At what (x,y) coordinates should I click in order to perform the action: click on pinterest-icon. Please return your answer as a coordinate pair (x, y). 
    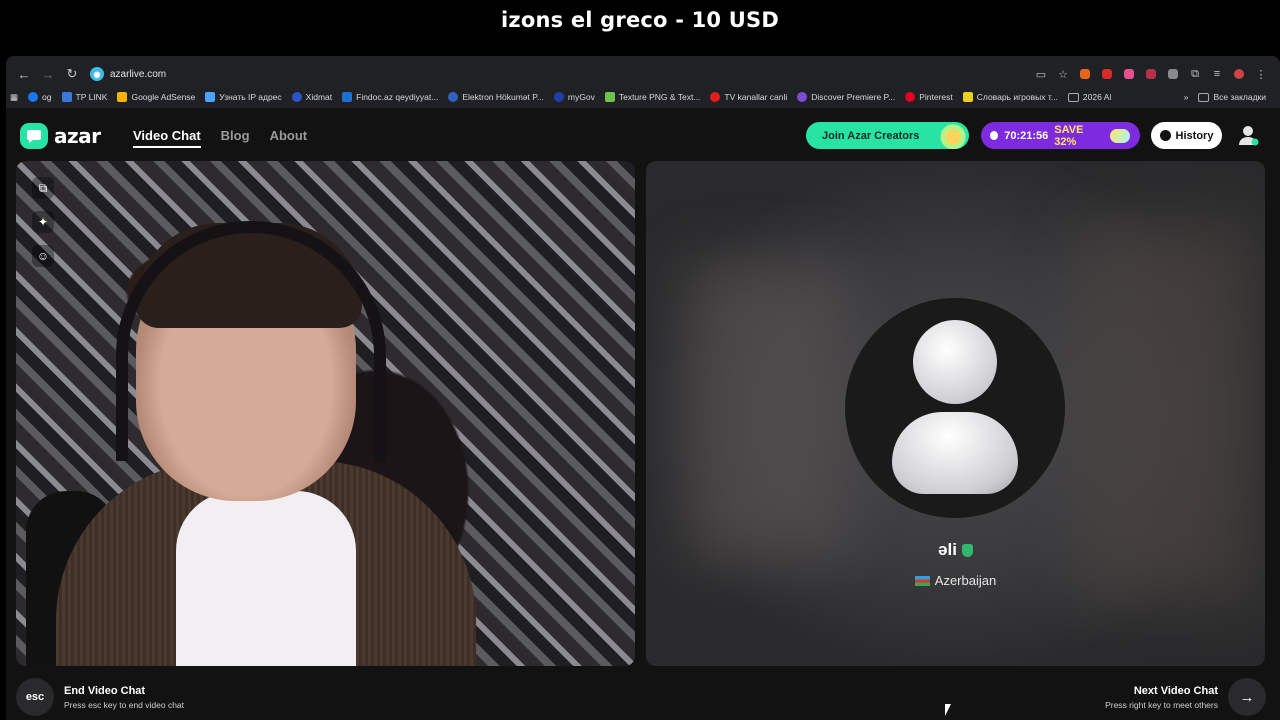
    Looking at the image, I should click on (910, 97).